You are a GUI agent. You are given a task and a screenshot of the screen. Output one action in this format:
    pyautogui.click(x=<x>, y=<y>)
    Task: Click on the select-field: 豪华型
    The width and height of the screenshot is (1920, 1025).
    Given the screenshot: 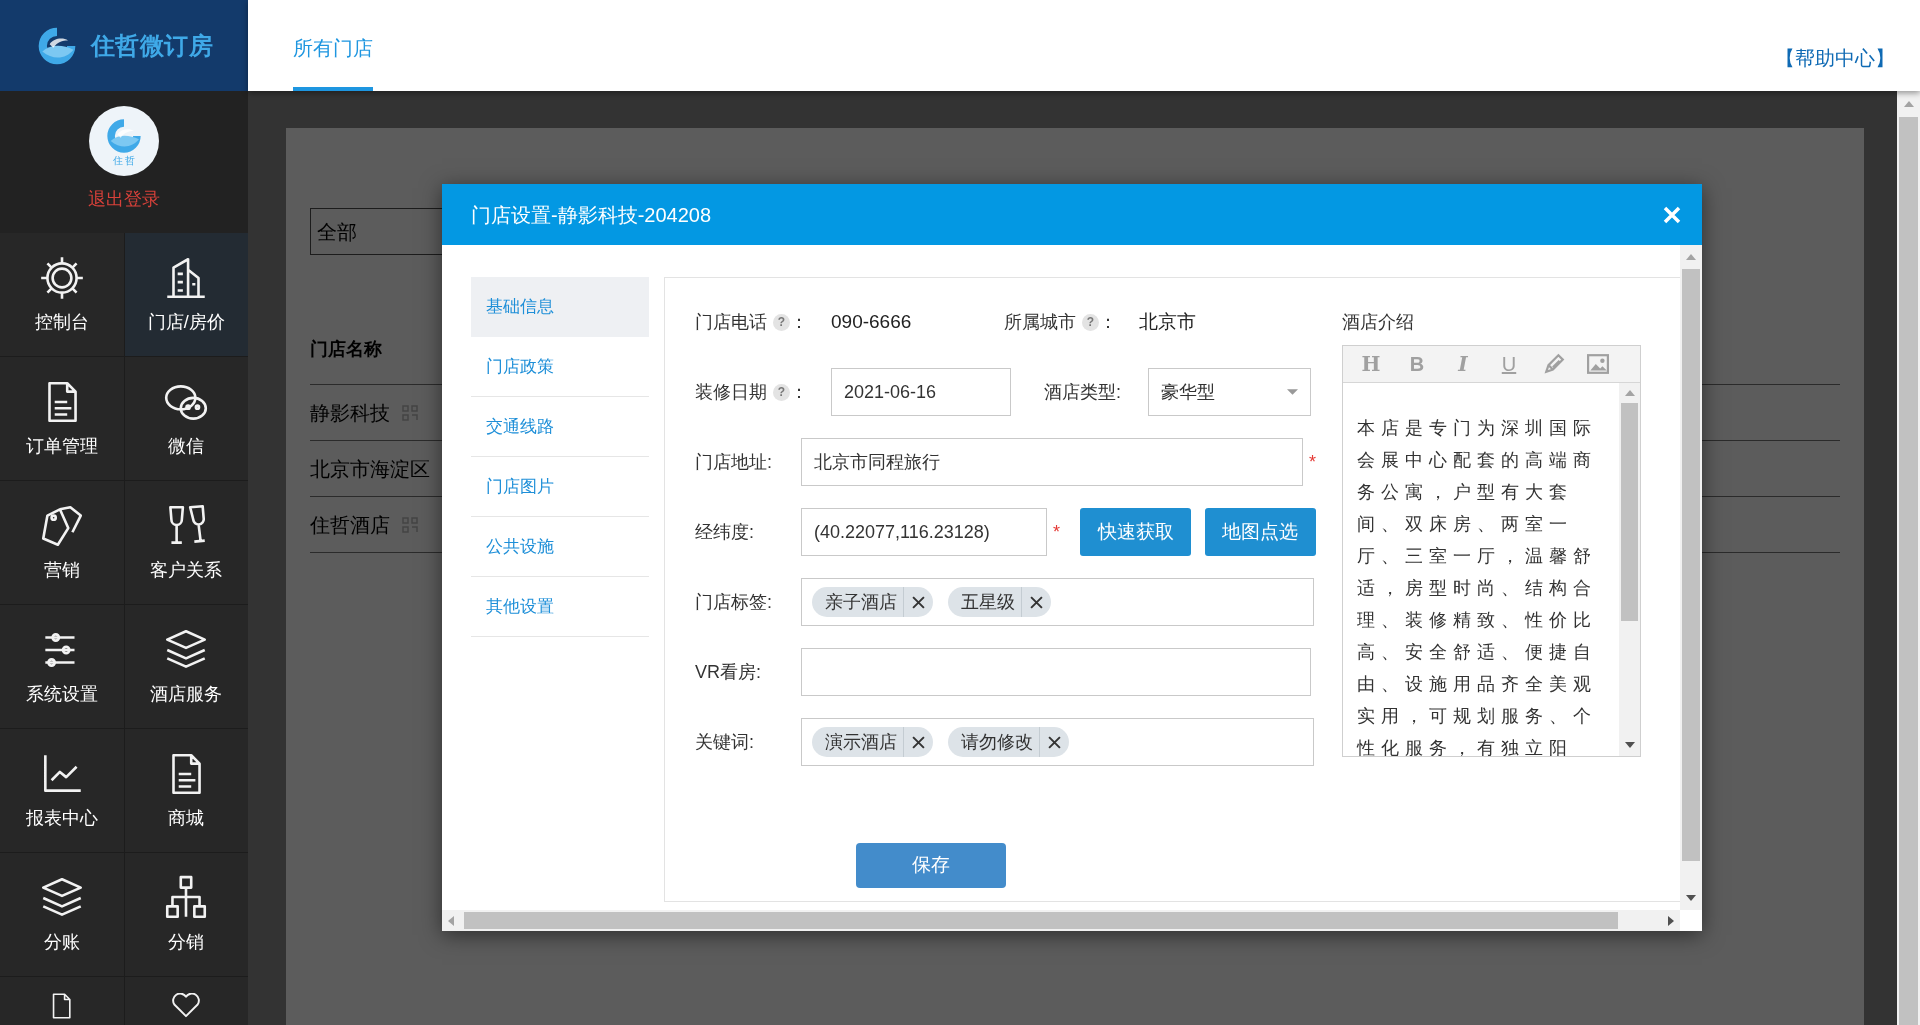 What is the action you would take?
    pyautogui.click(x=1229, y=392)
    